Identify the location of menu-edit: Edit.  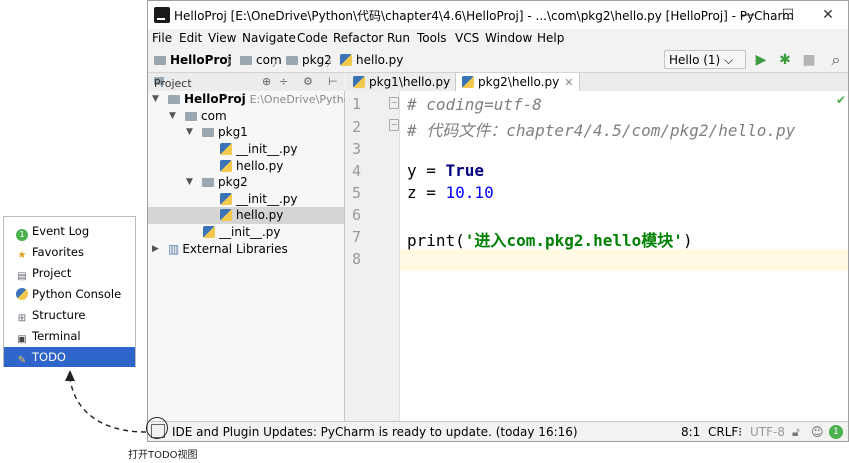
(190, 38).